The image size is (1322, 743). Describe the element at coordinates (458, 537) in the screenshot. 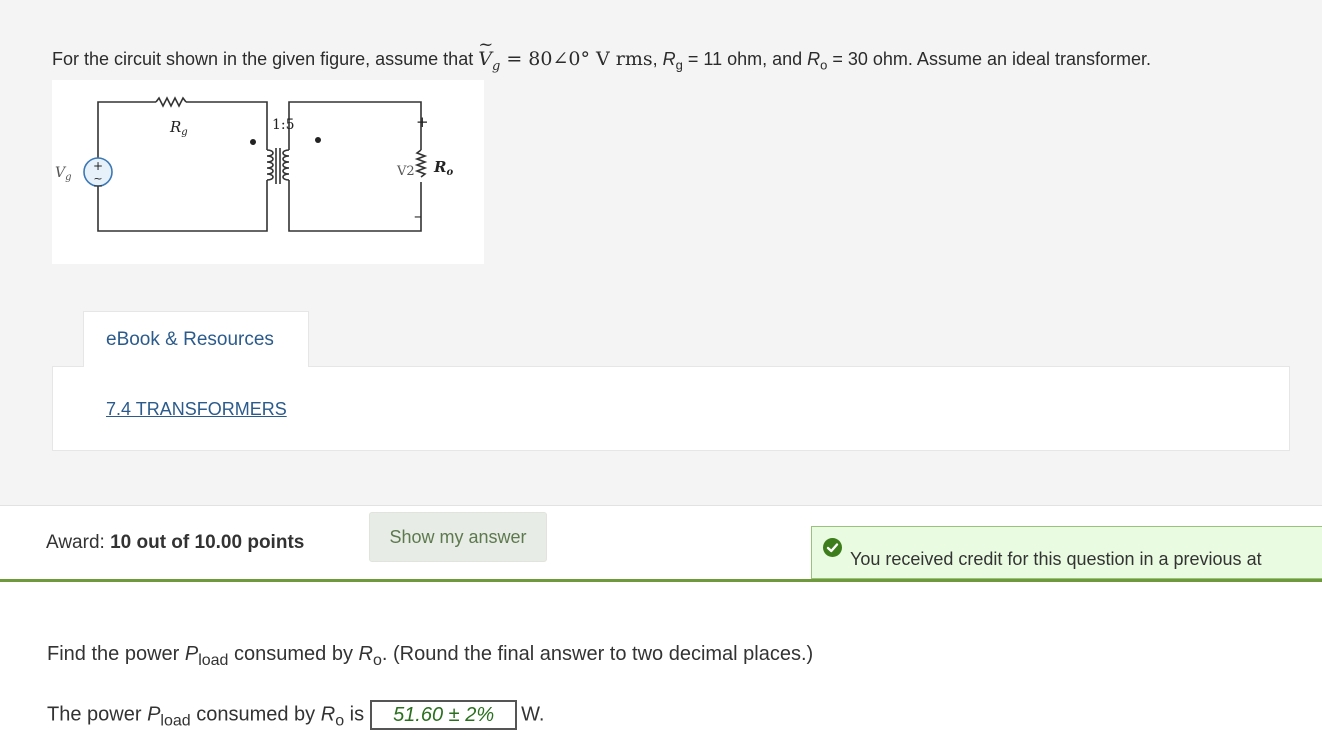

I see `show-answer-button: Show my answer` at that location.